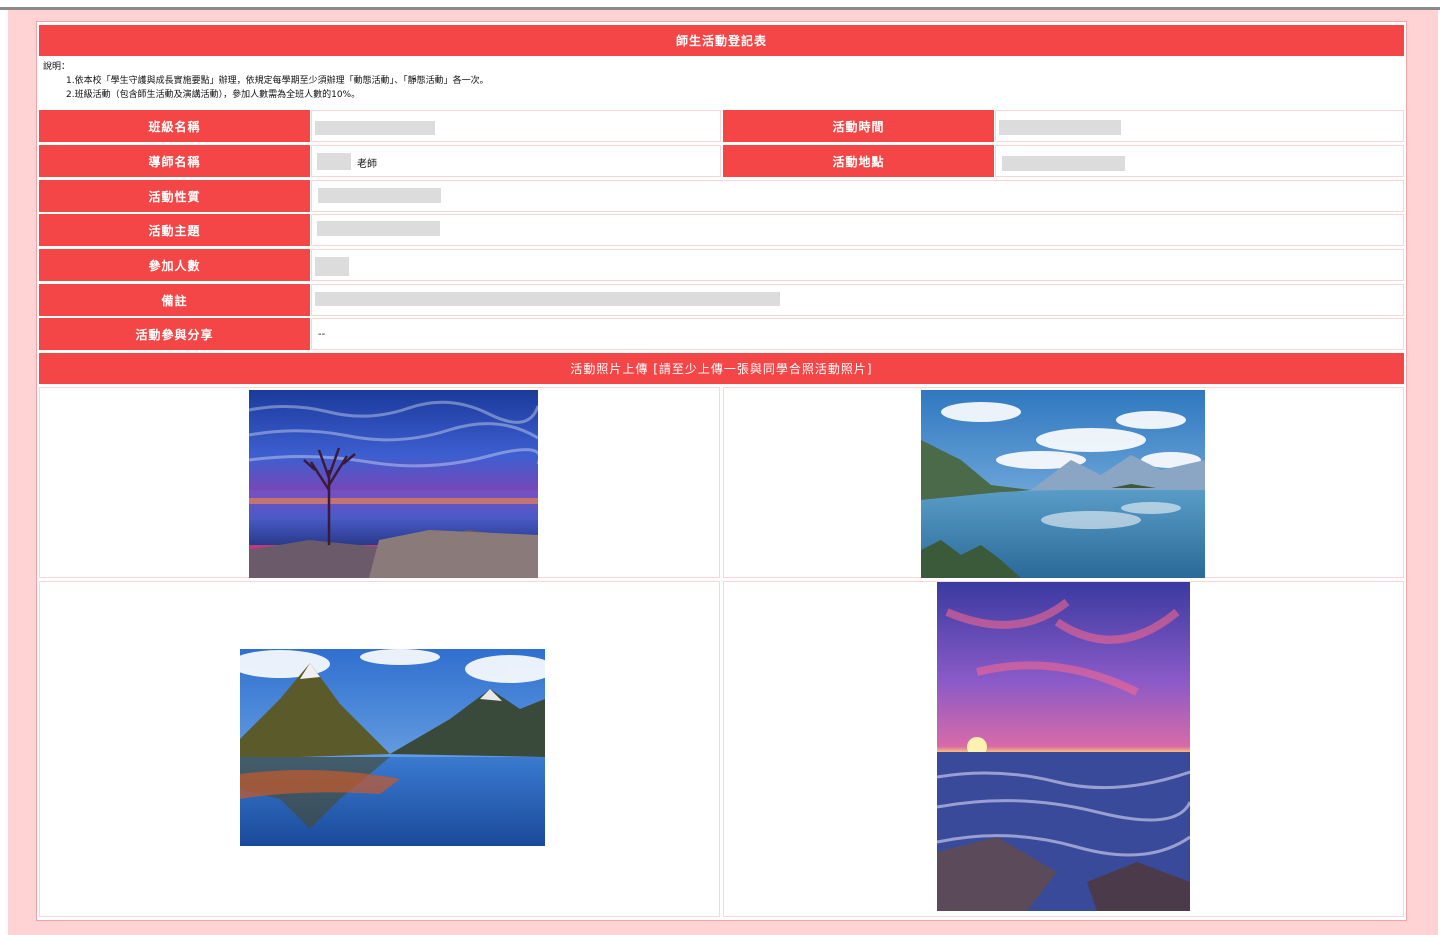 Image resolution: width=1448 pixels, height=935 pixels. I want to click on tutor-suffix: 老師, so click(367, 164).